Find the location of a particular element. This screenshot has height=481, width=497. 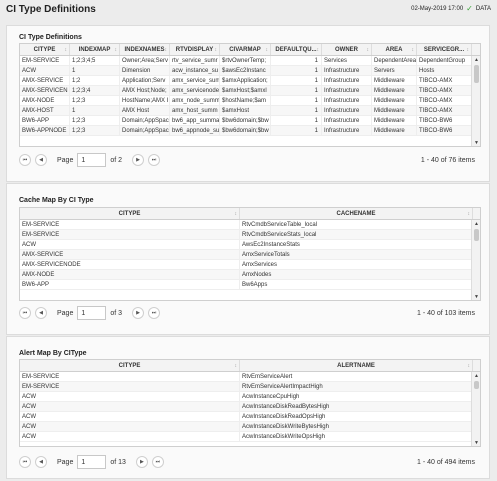

table-row: EM-SERVICE RtvEmServiceAlertImpactHigh is located at coordinates (250, 387).